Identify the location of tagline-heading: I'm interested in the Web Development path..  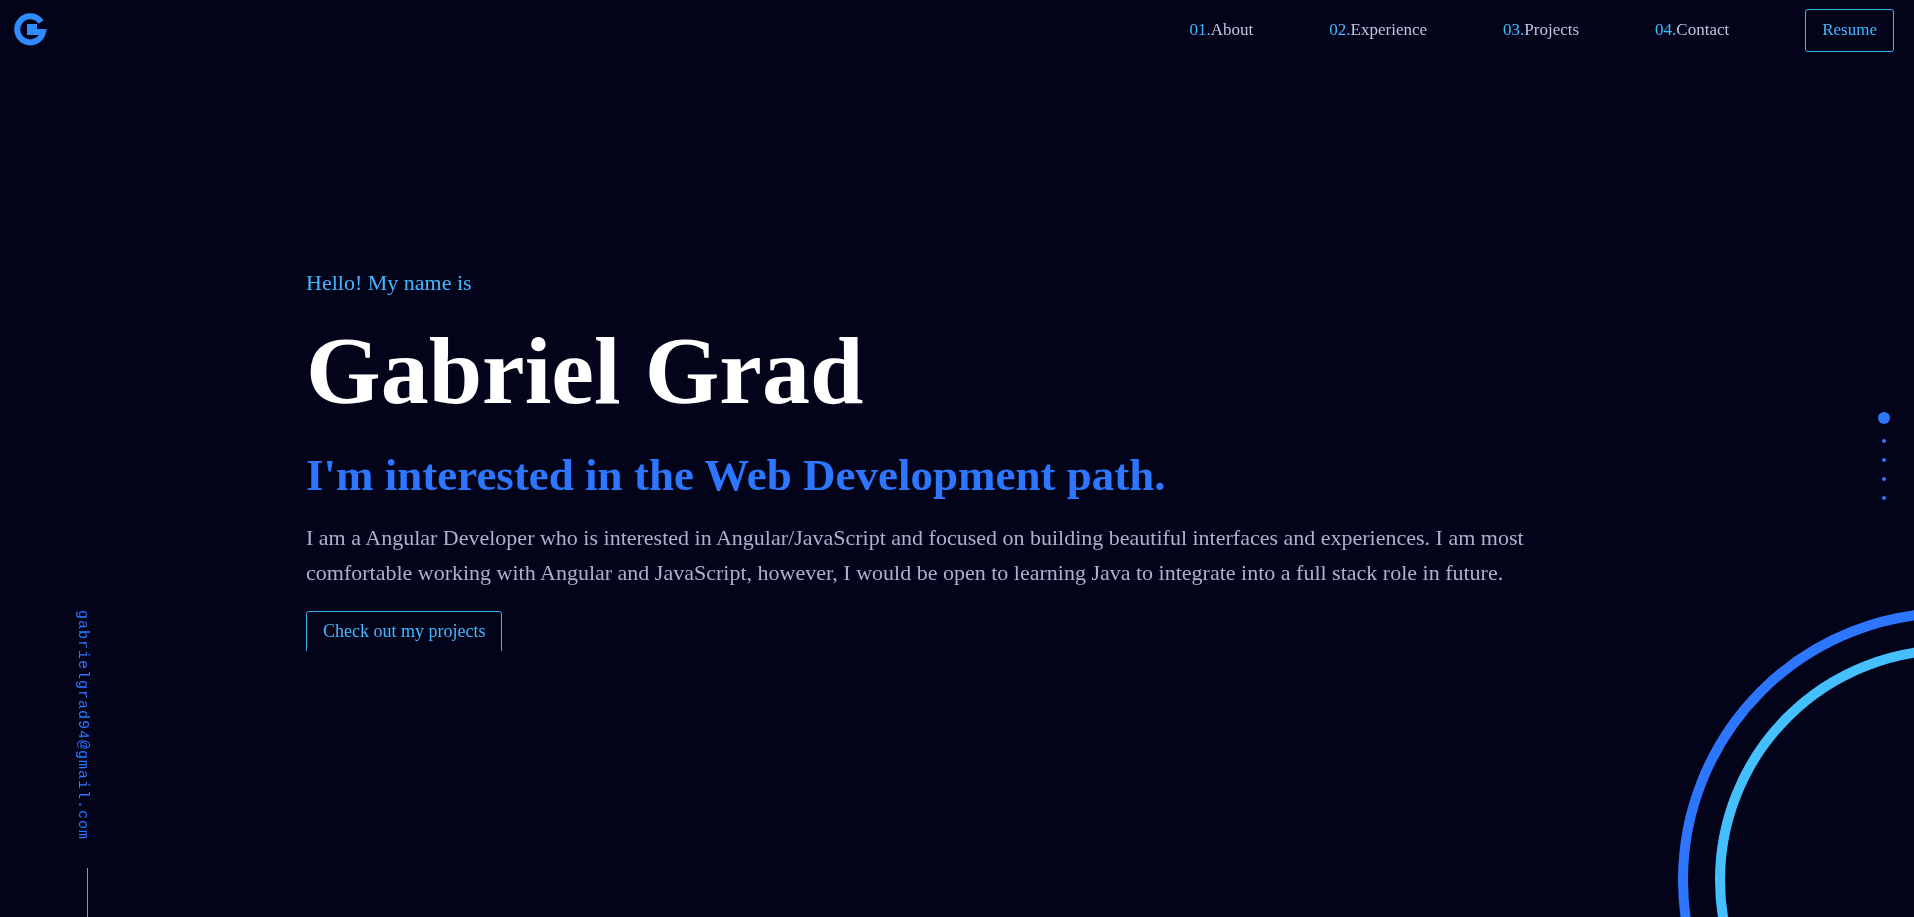
(736, 475).